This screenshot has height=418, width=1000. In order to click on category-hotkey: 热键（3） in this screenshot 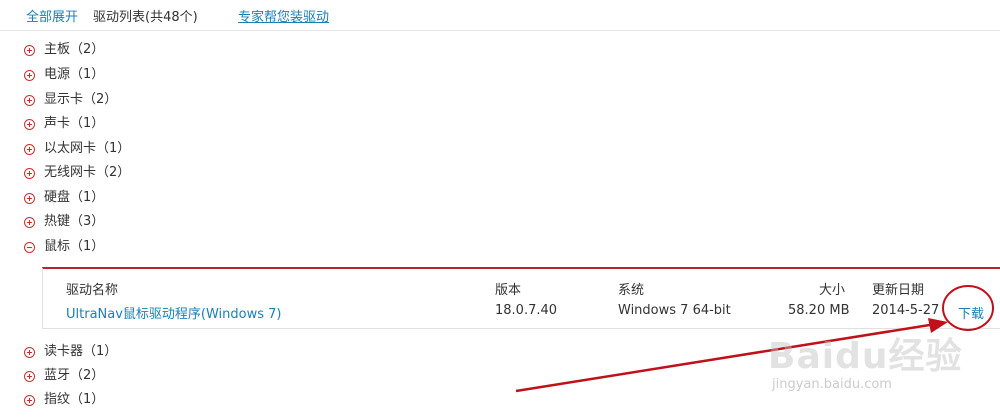, I will do `click(64, 222)`.